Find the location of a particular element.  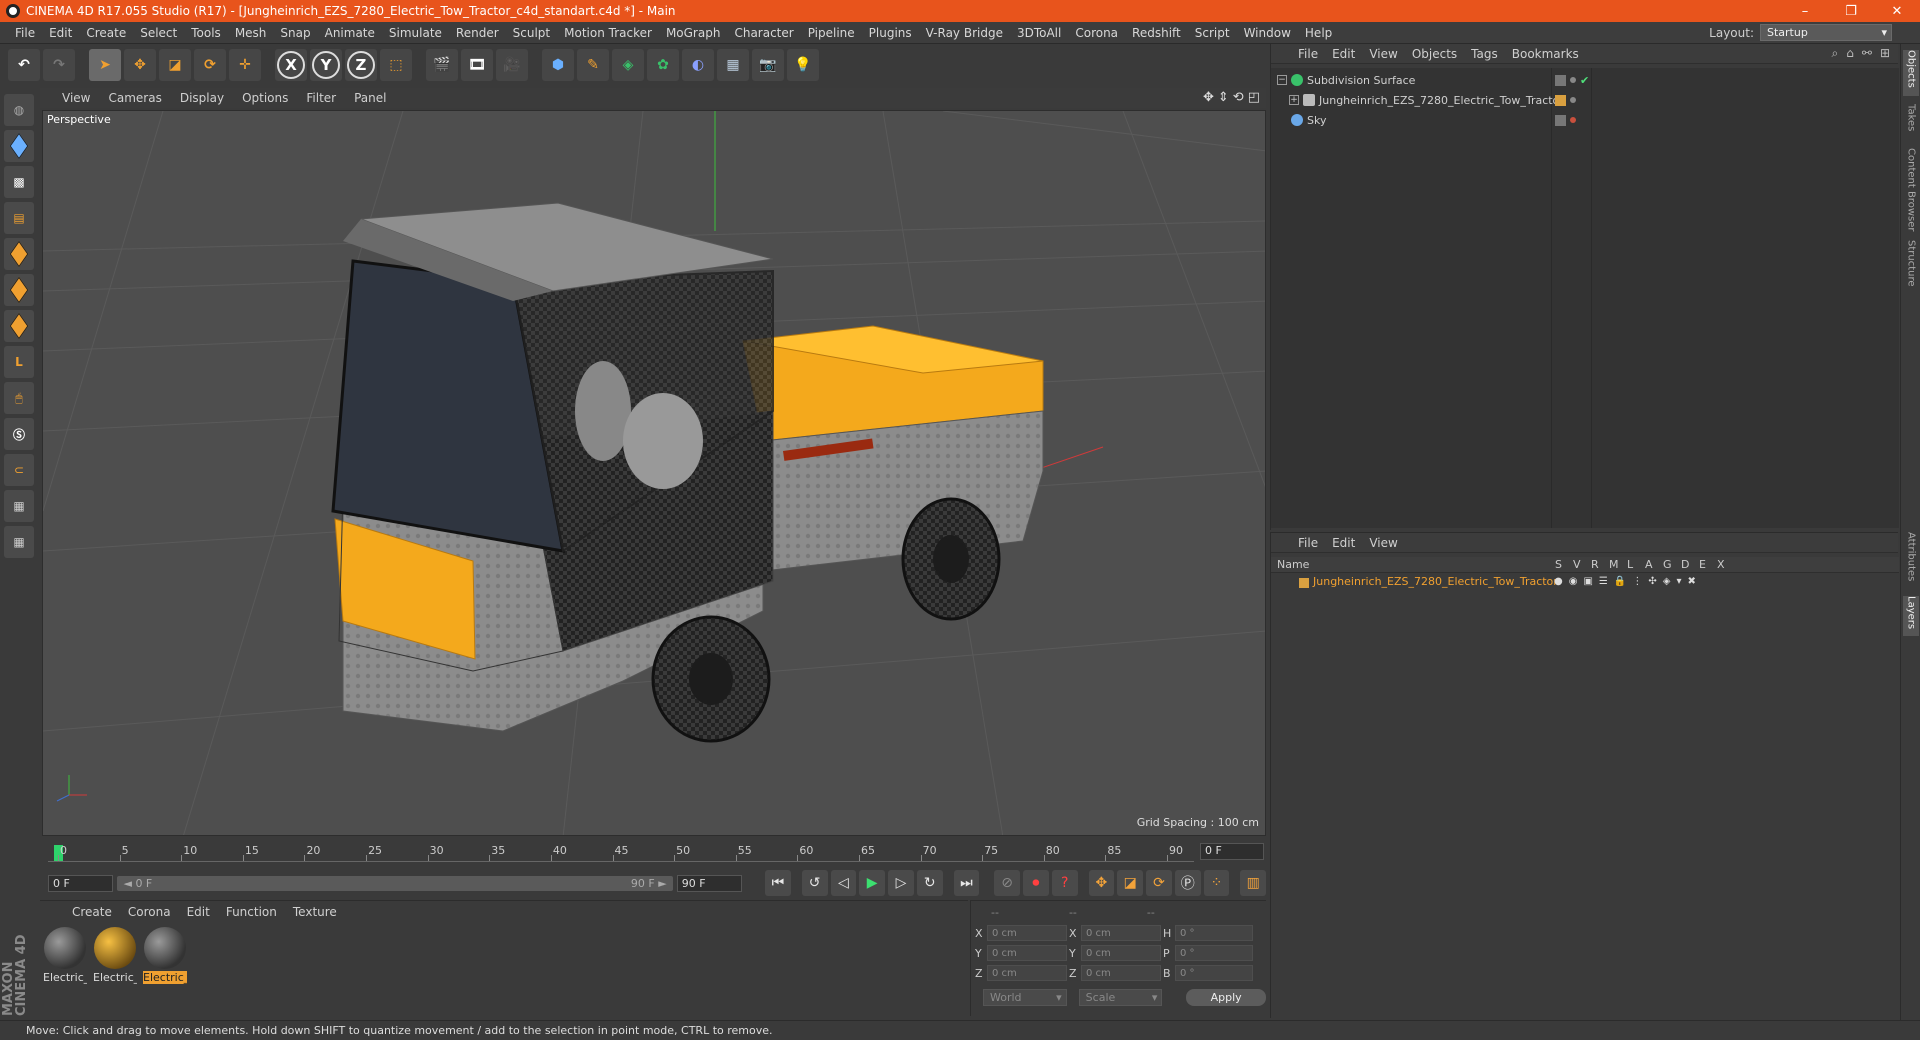

expand-icon: + is located at coordinates (1294, 100).